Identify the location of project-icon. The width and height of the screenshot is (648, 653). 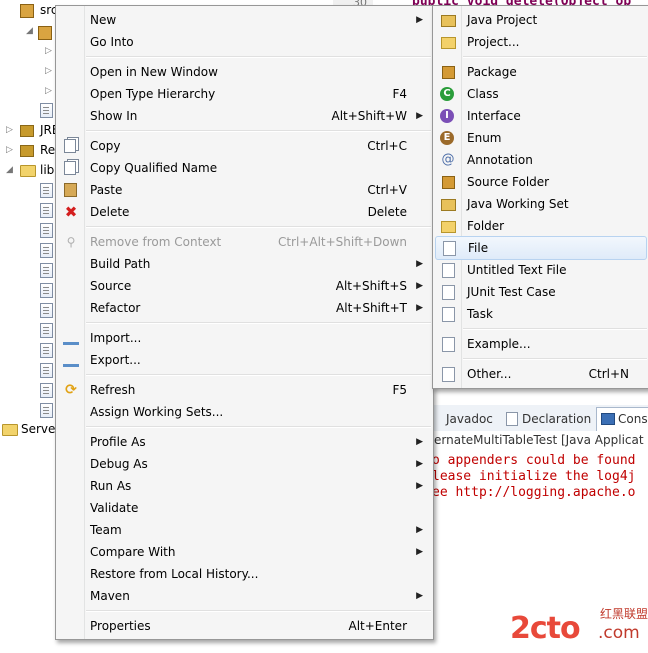
(448, 43).